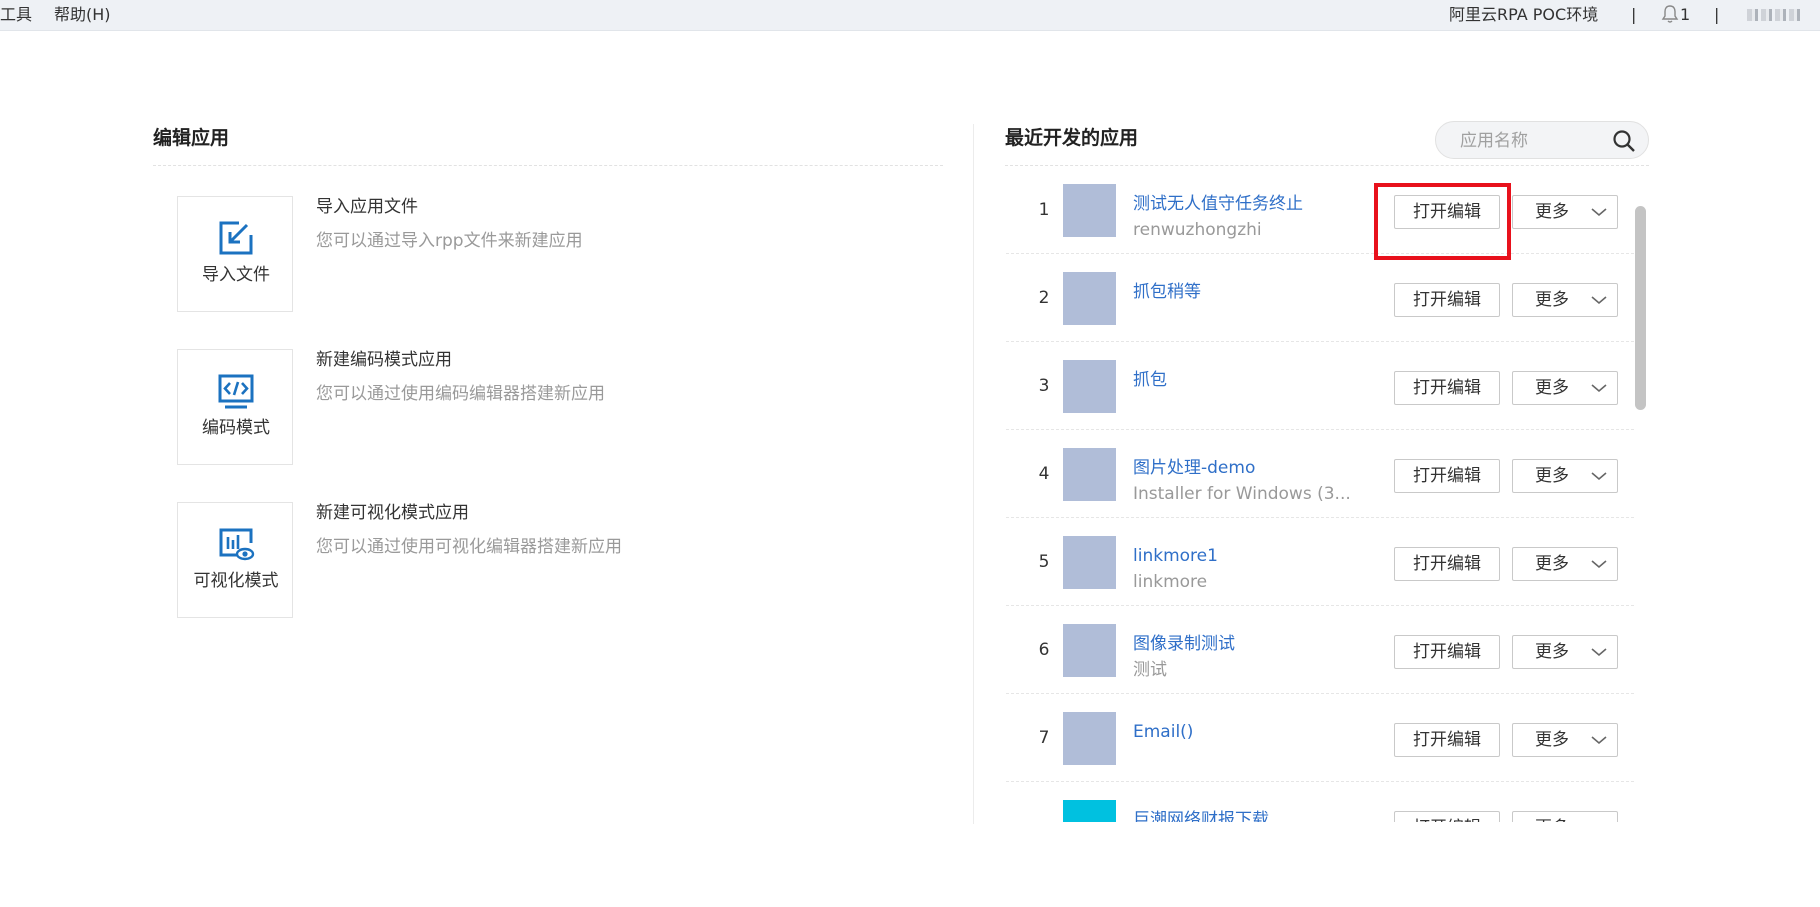 The image size is (1820, 907). I want to click on notification-count: 1, so click(1685, 15).